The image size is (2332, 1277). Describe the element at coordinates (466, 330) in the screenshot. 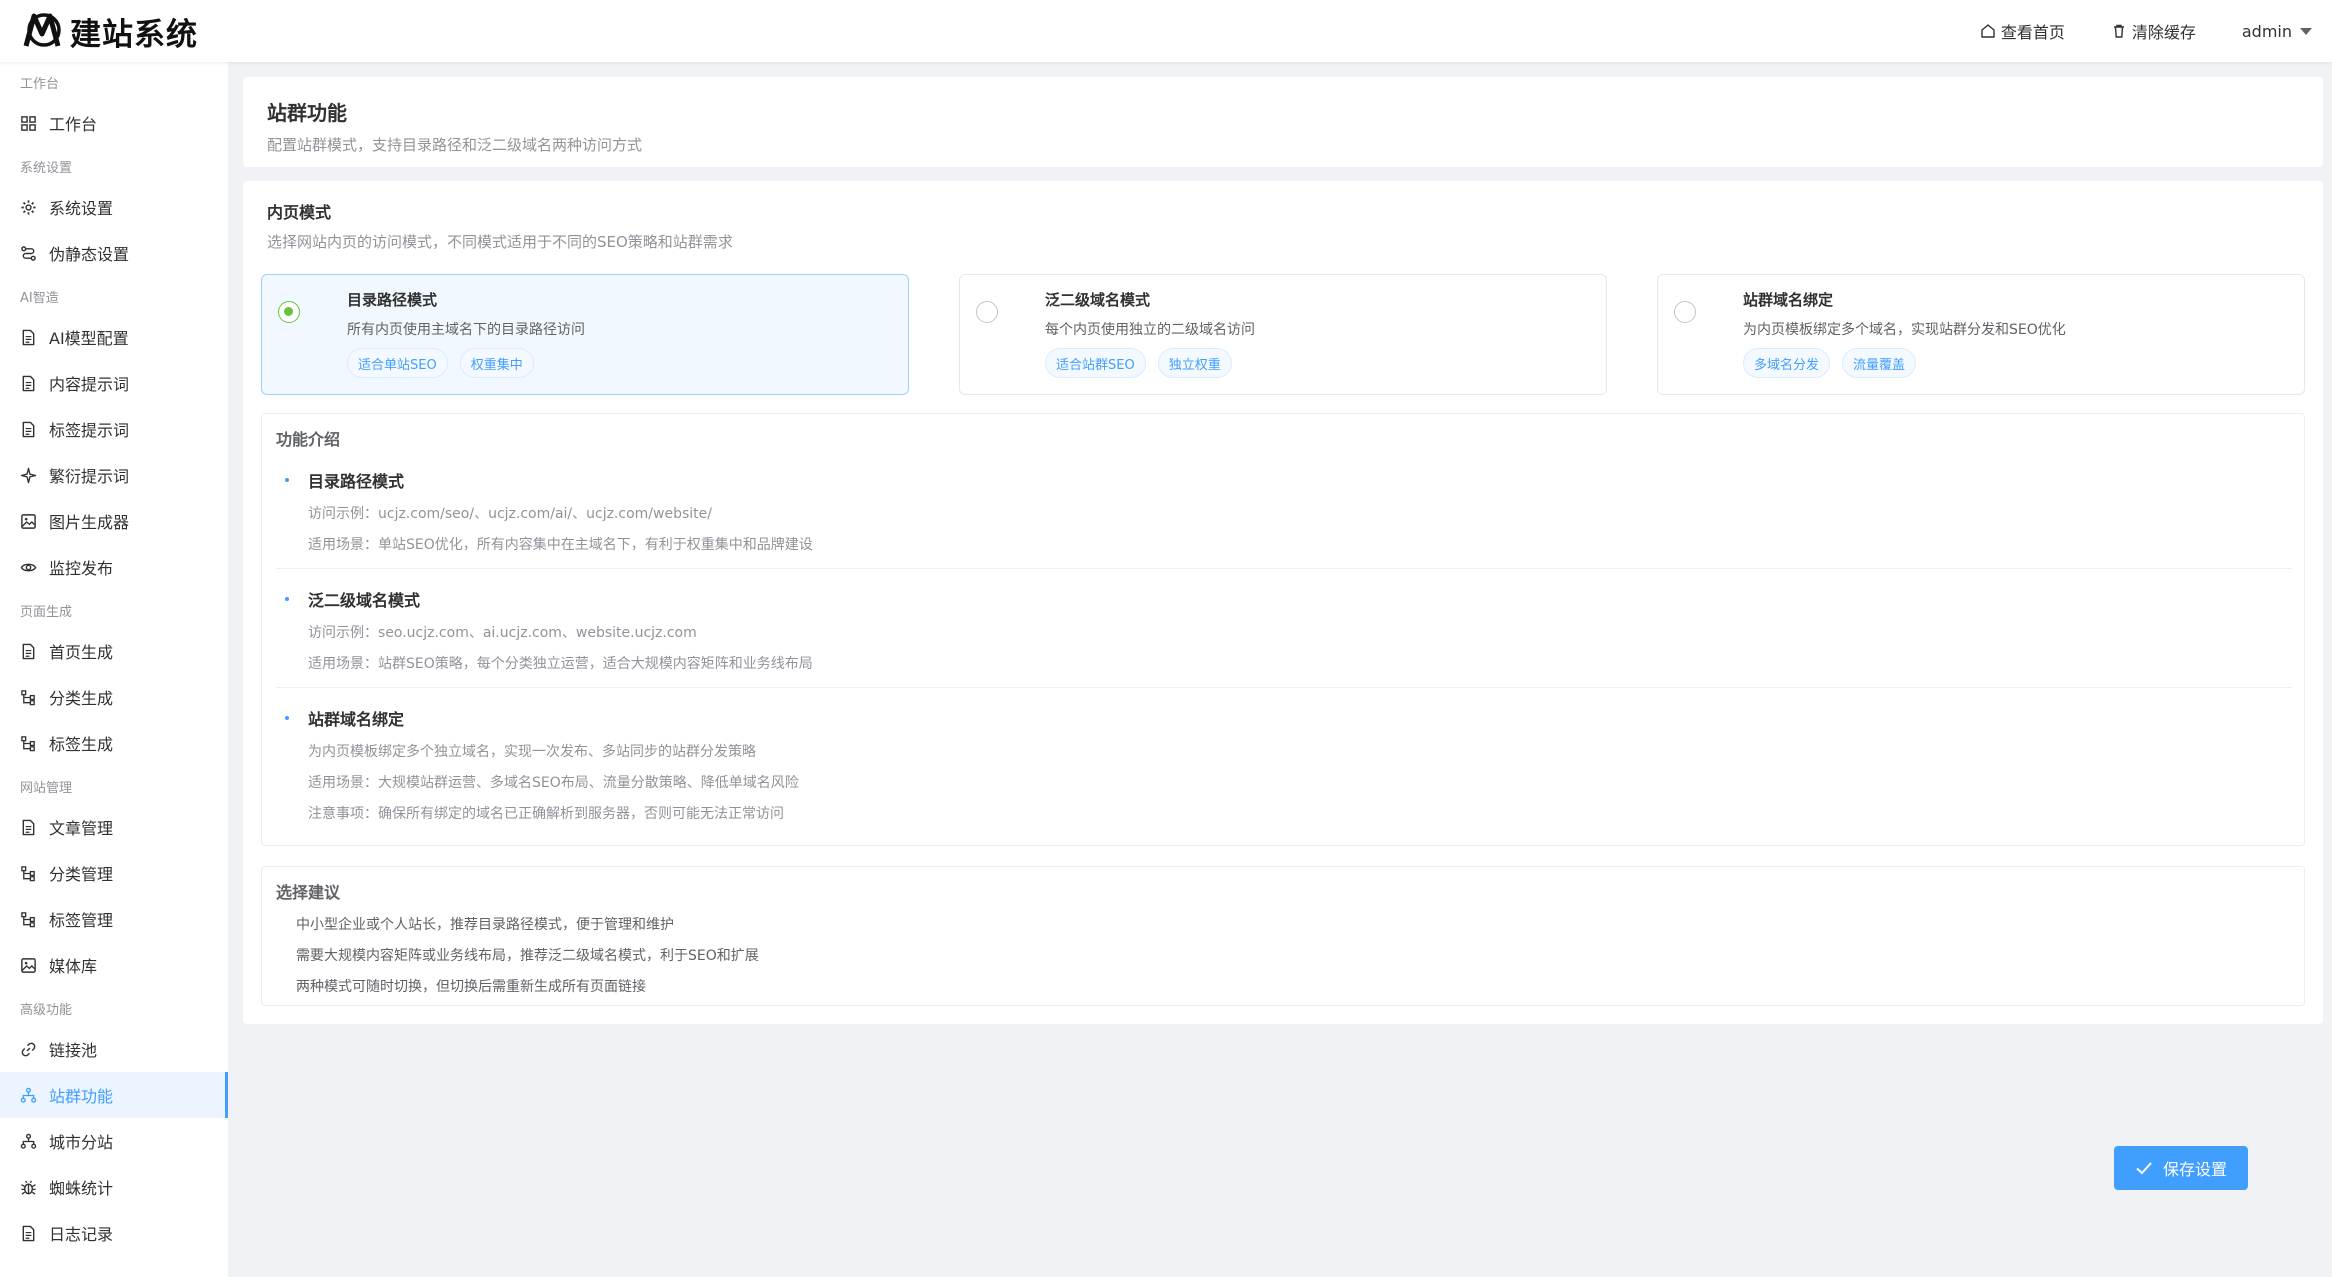

I see `mode-description: 所有内页使用主域名下的目录路径访问` at that location.